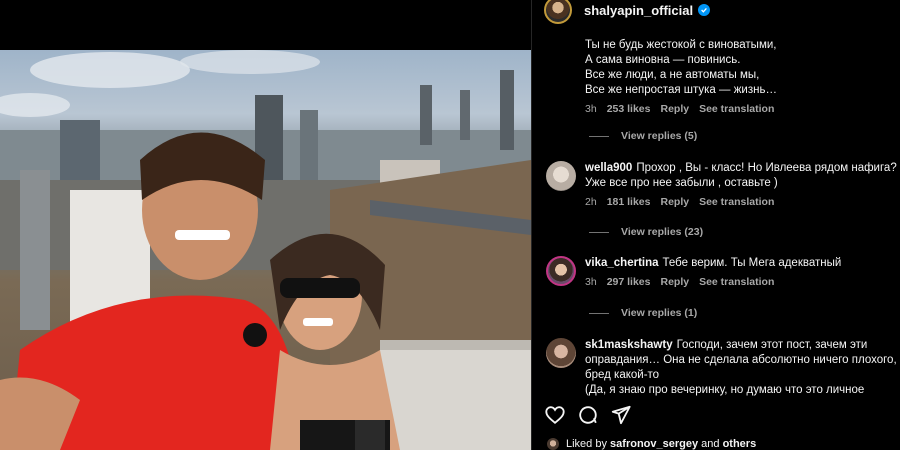 This screenshot has width=900, height=450. Describe the element at coordinates (662, 232) in the screenshot. I see `view-replies-label: View replies (23)` at that location.